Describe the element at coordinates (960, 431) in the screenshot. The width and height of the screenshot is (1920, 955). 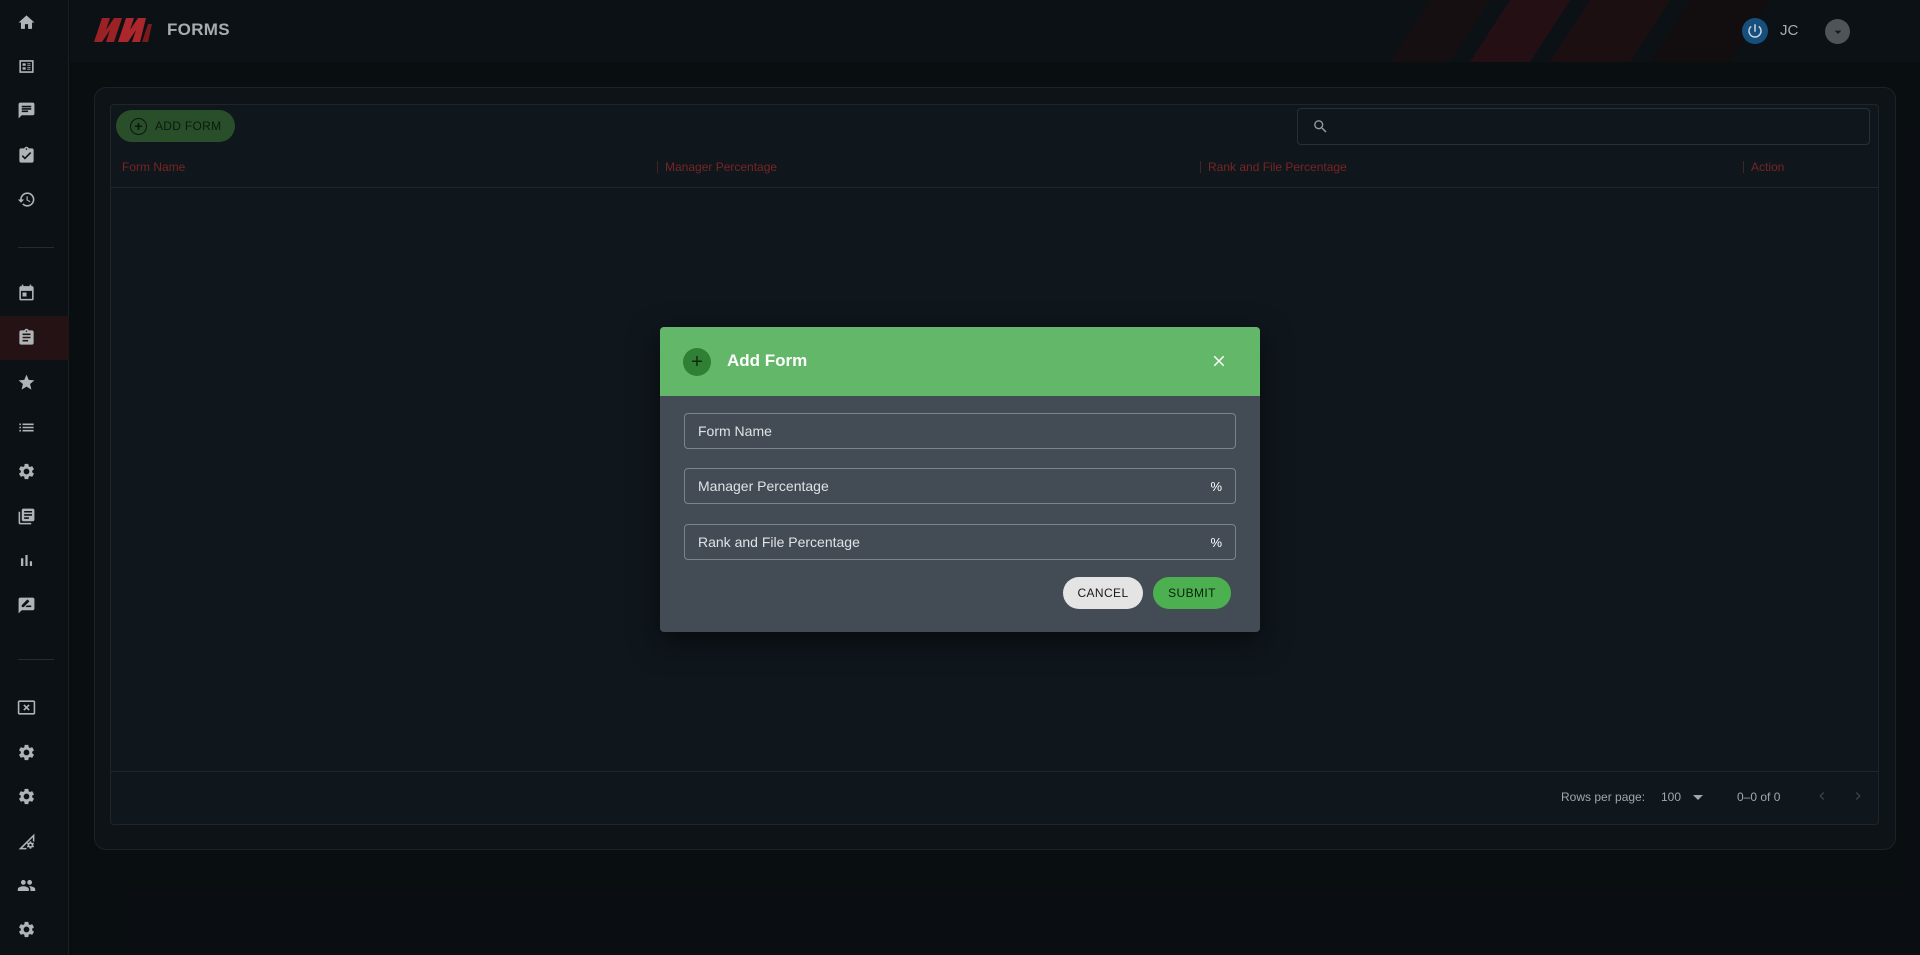
I see `form-name-field: Form Name` at that location.